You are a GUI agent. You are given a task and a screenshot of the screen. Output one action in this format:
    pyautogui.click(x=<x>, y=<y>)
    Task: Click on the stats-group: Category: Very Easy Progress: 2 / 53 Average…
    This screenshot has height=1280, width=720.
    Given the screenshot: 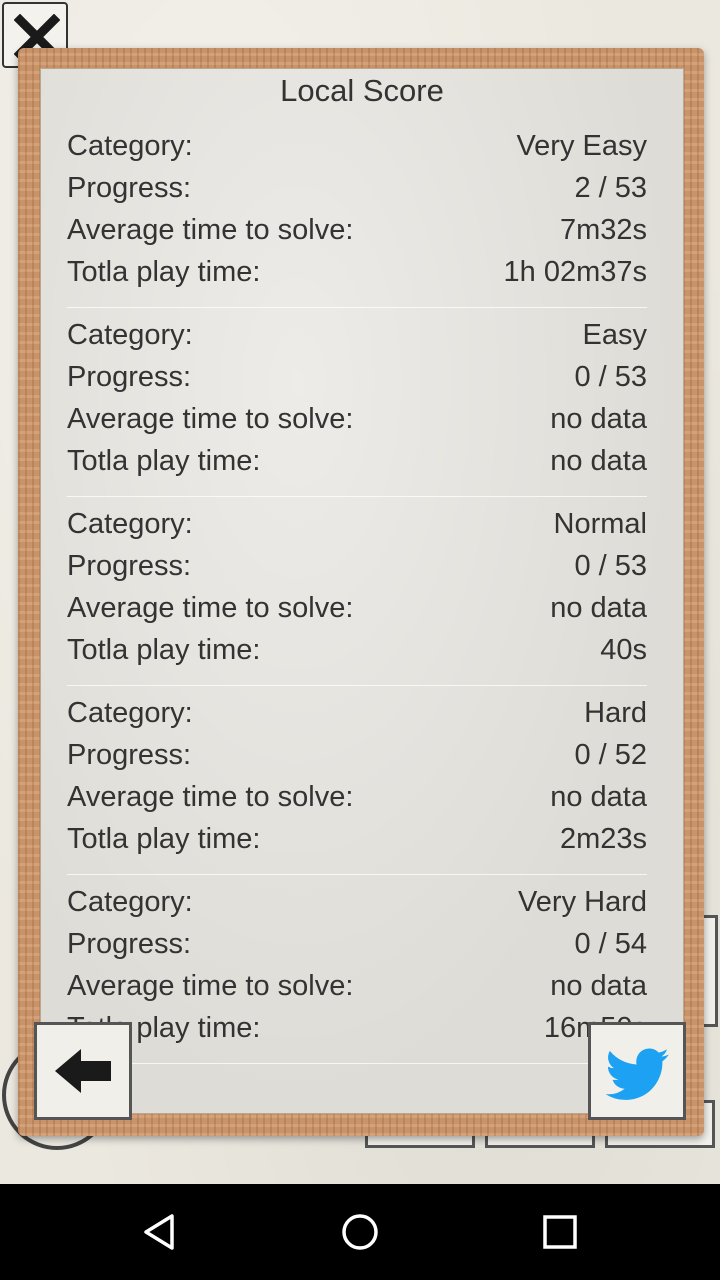 What is the action you would take?
    pyautogui.click(x=357, y=213)
    